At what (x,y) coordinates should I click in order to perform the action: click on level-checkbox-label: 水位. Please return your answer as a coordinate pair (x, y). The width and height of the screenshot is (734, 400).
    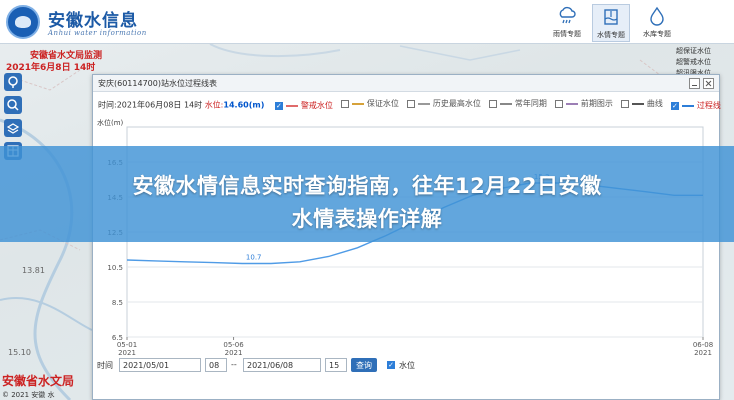
    Looking at the image, I should click on (407, 365).